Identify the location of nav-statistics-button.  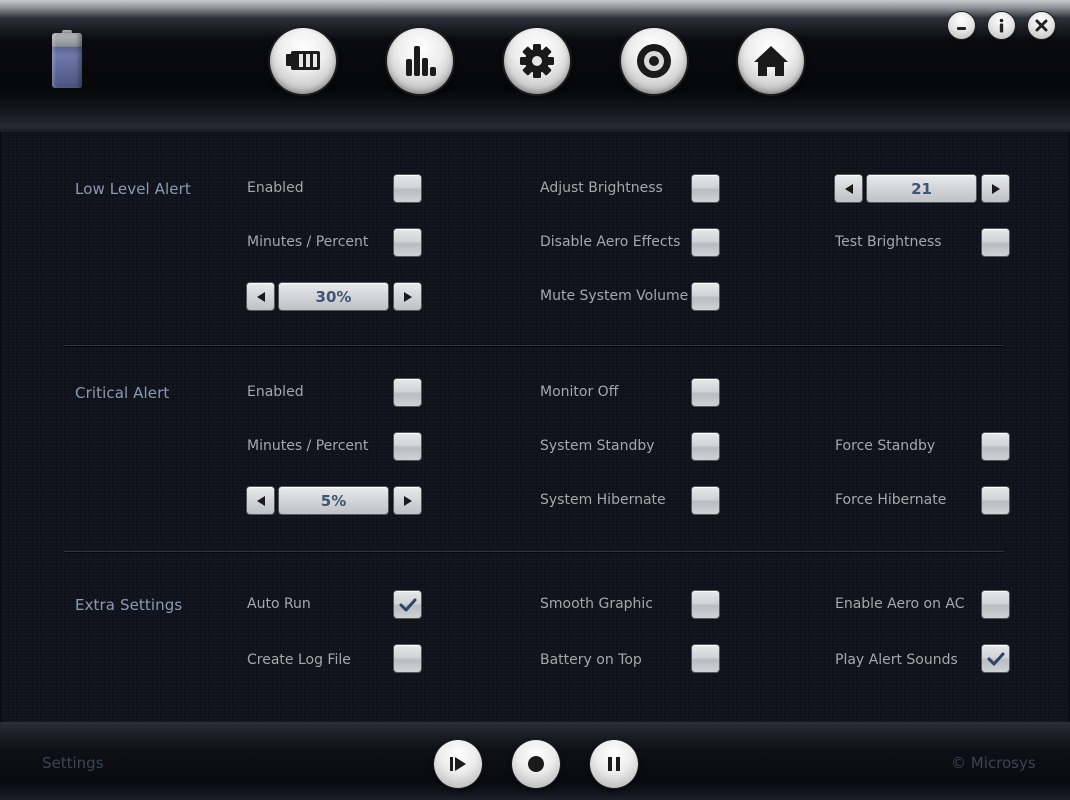
(420, 61).